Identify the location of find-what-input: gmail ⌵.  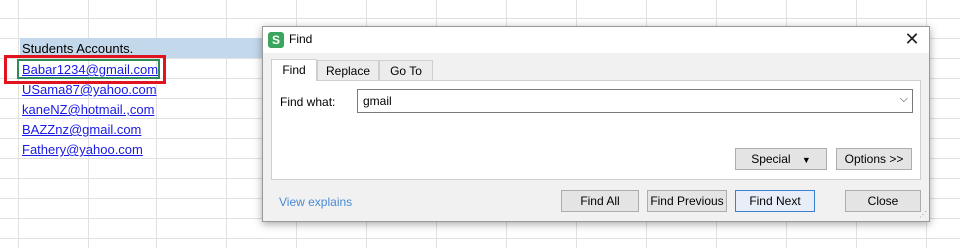
(635, 101).